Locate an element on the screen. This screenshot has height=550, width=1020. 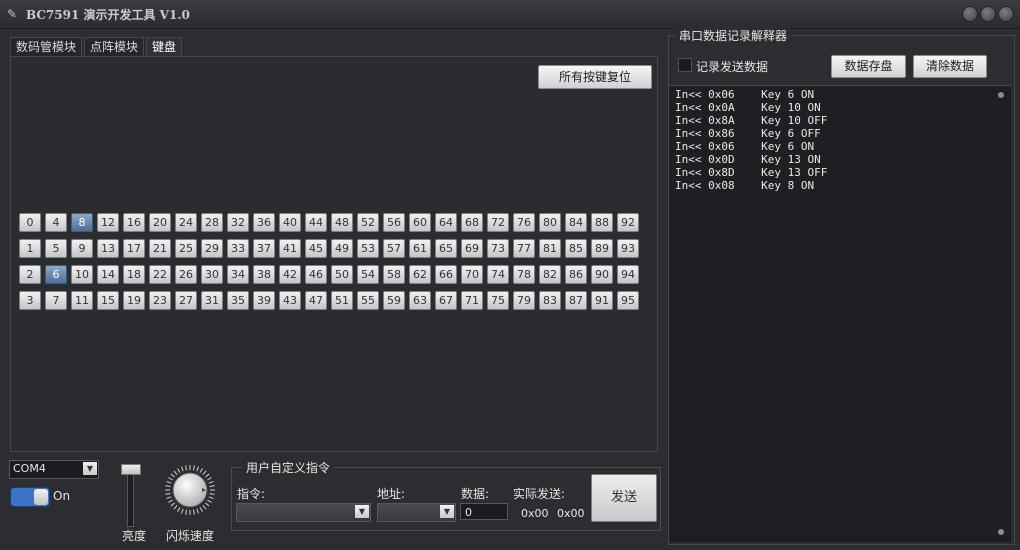
key-2-button: 2 is located at coordinates (30, 274).